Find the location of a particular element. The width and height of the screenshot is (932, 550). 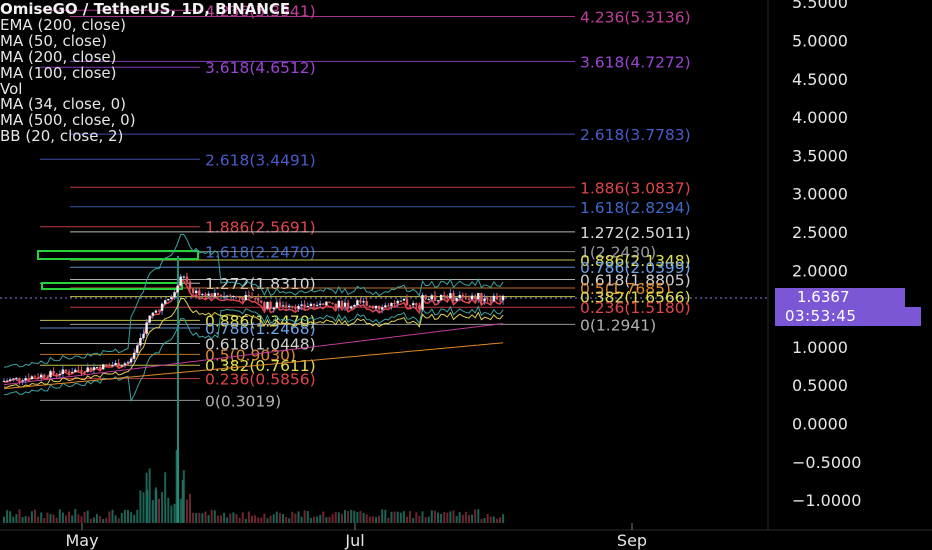

fib-level-label: 1.618(2.8294) is located at coordinates (635, 208).